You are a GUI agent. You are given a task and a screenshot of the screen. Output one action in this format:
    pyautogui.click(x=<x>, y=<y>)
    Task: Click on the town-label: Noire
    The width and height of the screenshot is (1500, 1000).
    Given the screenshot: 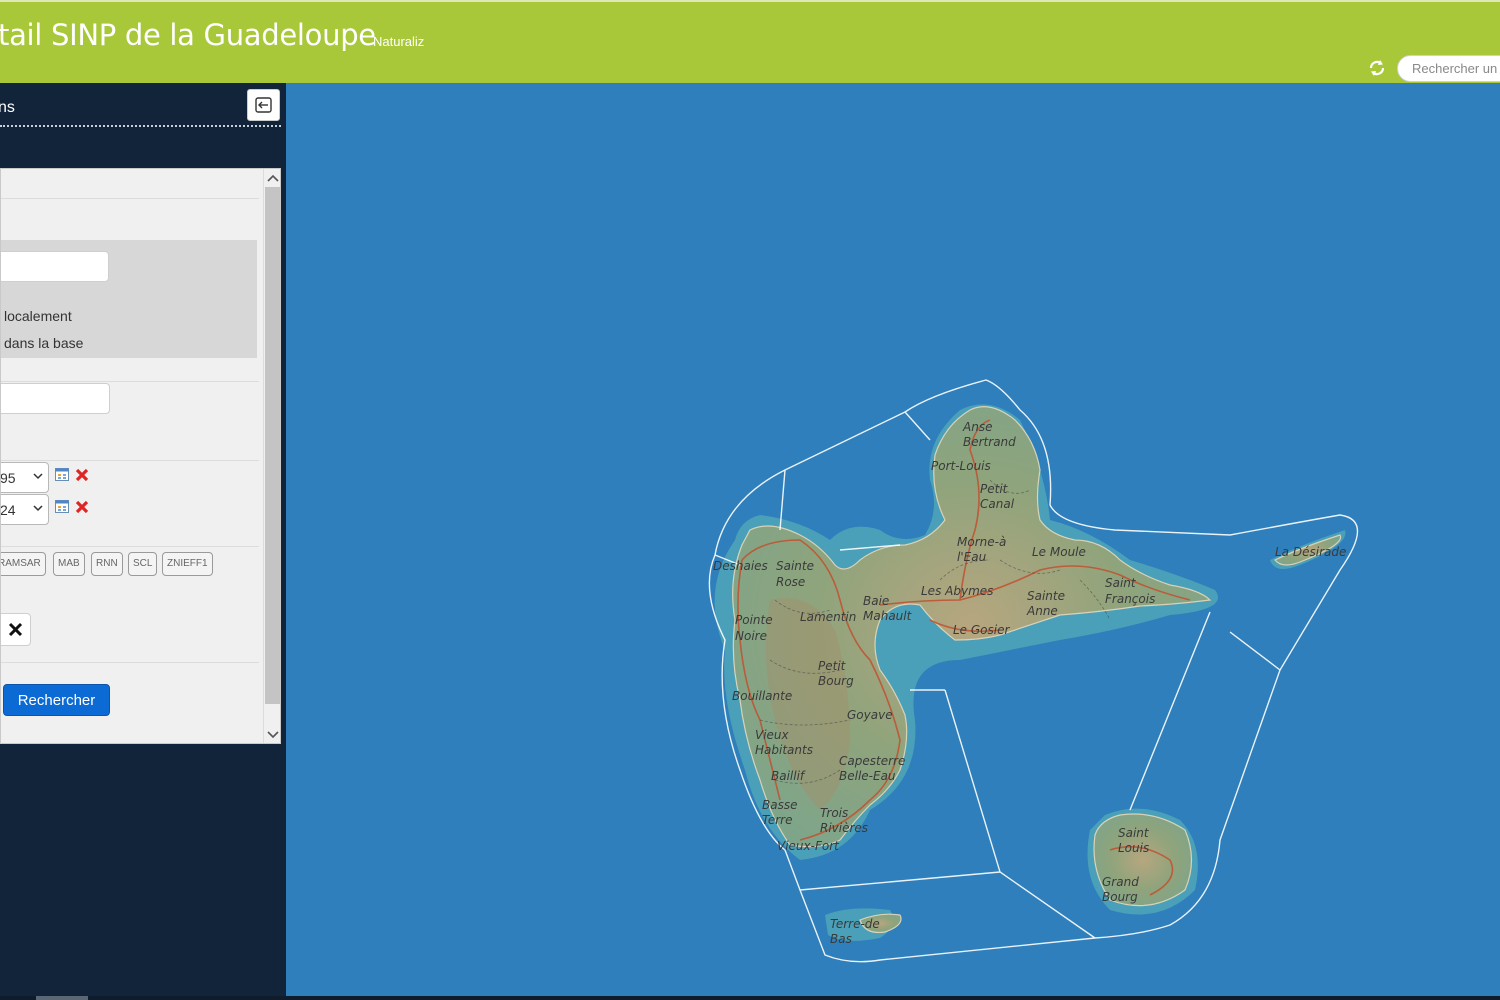 What is the action you would take?
    pyautogui.click(x=751, y=636)
    